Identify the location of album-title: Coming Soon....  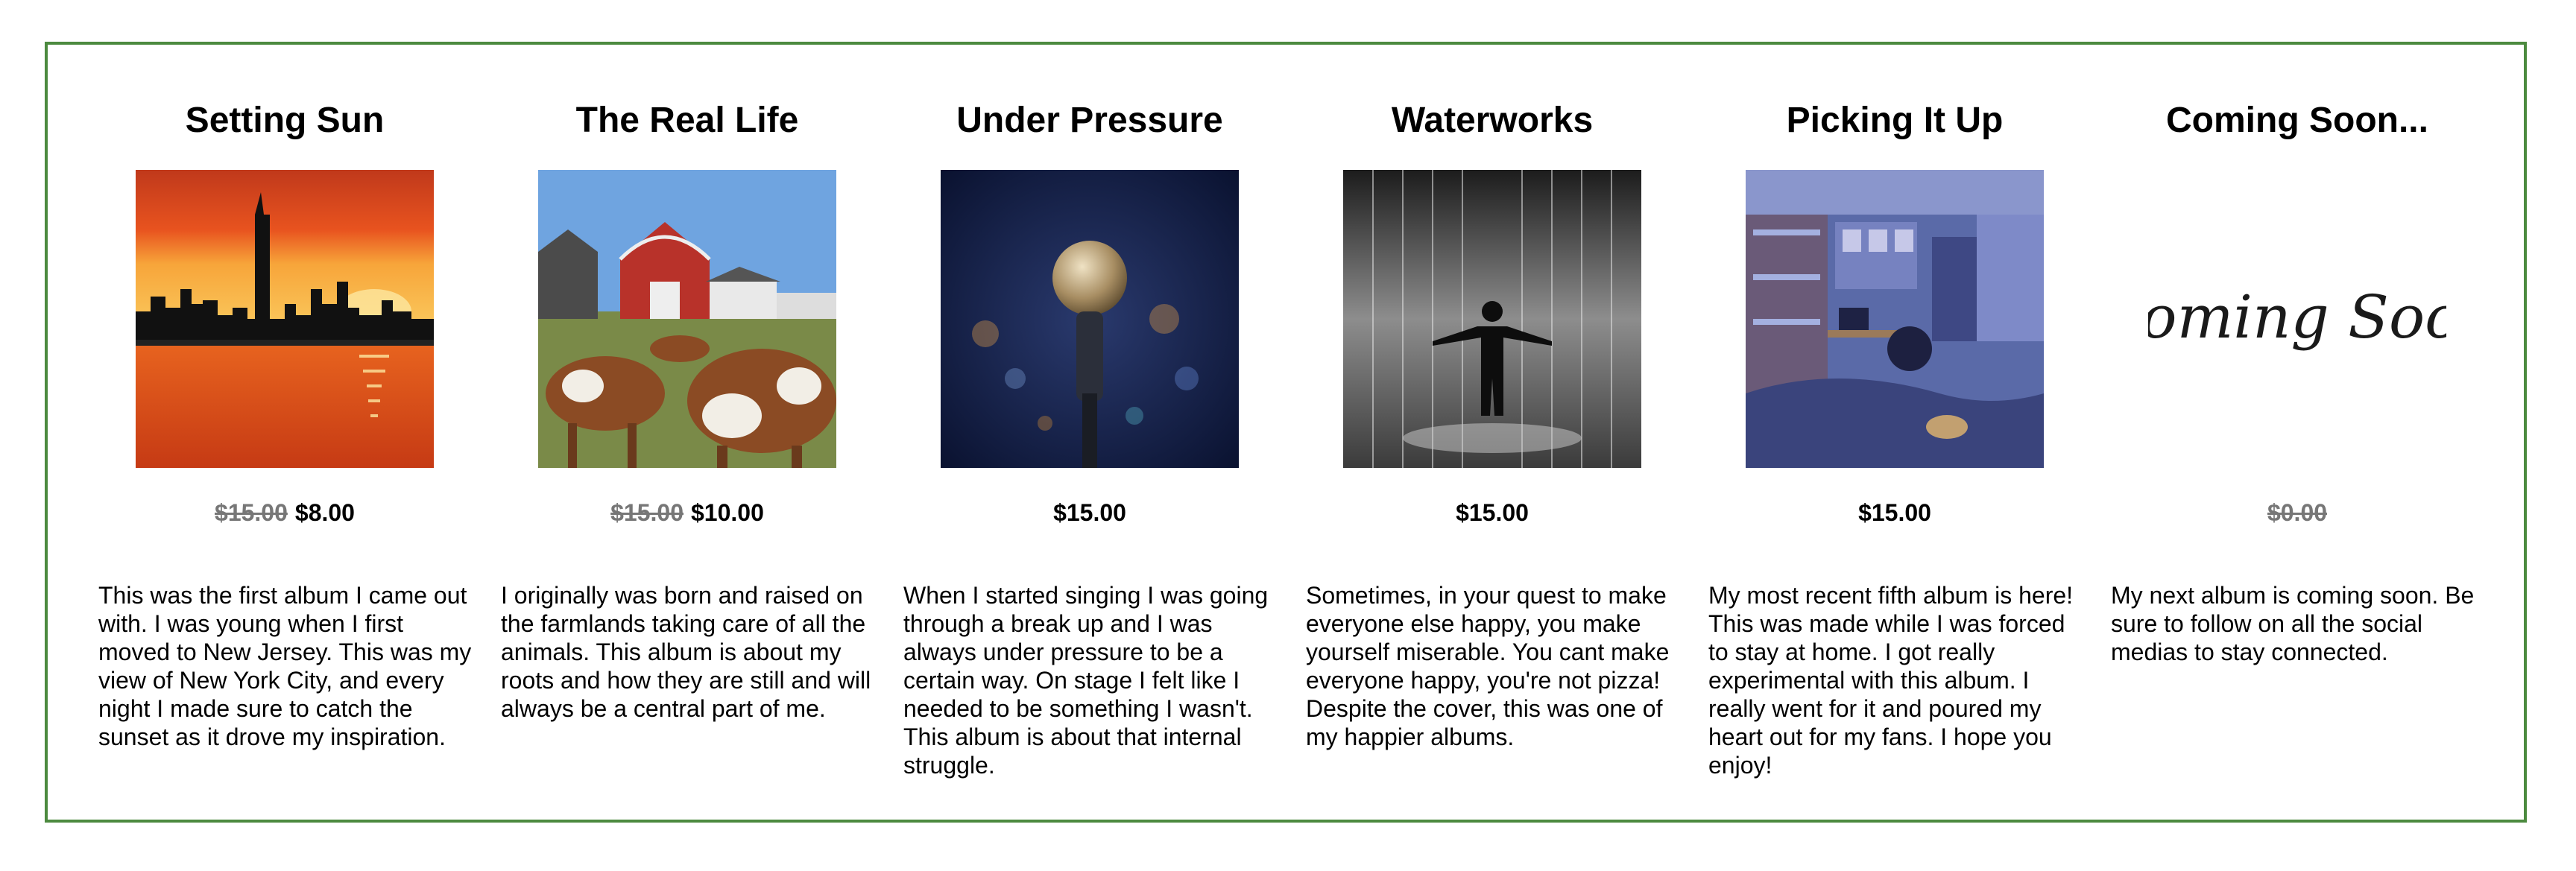
(2297, 121).